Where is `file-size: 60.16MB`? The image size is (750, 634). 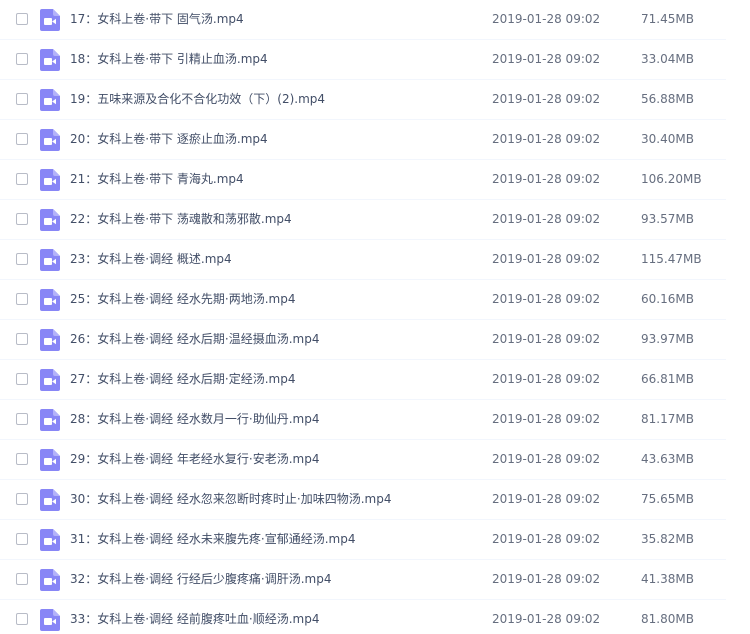
file-size: 60.16MB is located at coordinates (667, 299).